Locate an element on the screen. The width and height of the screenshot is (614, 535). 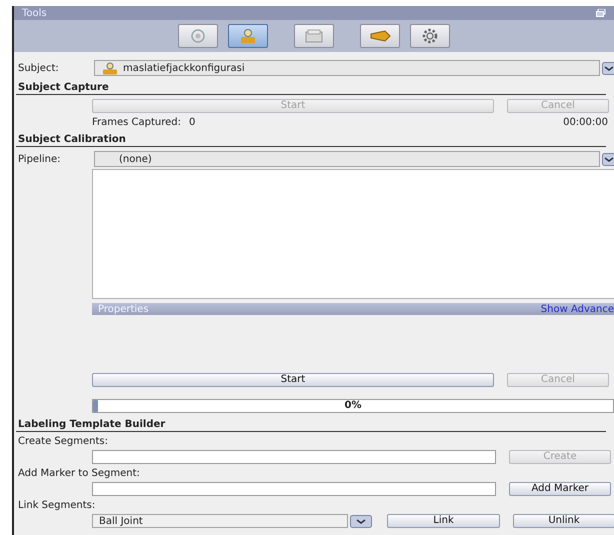
frames-captured-count: 0 is located at coordinates (192, 122).